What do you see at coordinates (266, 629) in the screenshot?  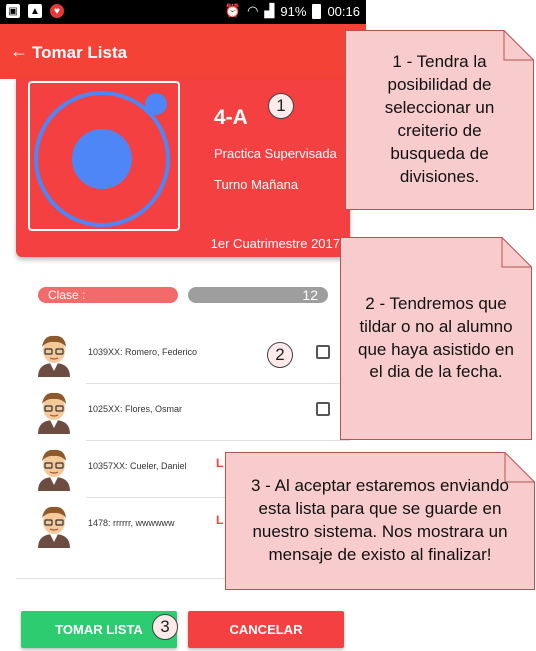 I see `cancel-button: CANCELAR` at bounding box center [266, 629].